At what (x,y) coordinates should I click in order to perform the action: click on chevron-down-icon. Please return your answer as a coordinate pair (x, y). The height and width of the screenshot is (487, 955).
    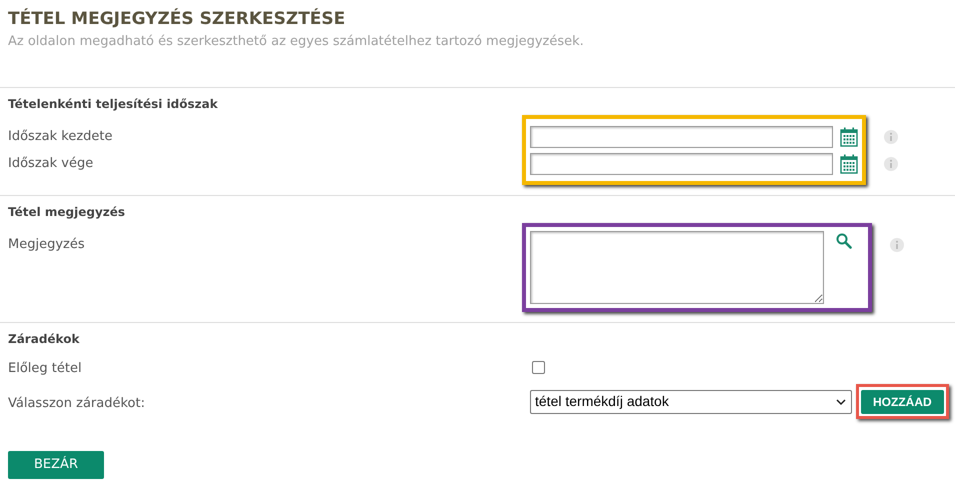
    Looking at the image, I should click on (841, 402).